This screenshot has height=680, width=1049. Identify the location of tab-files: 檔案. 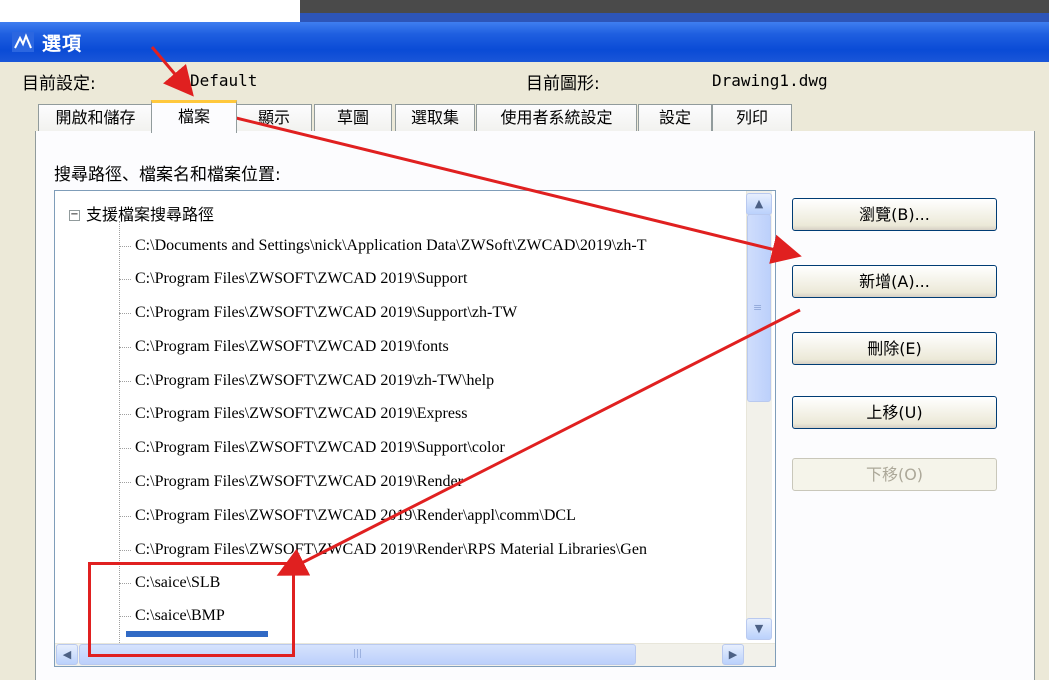
(194, 116).